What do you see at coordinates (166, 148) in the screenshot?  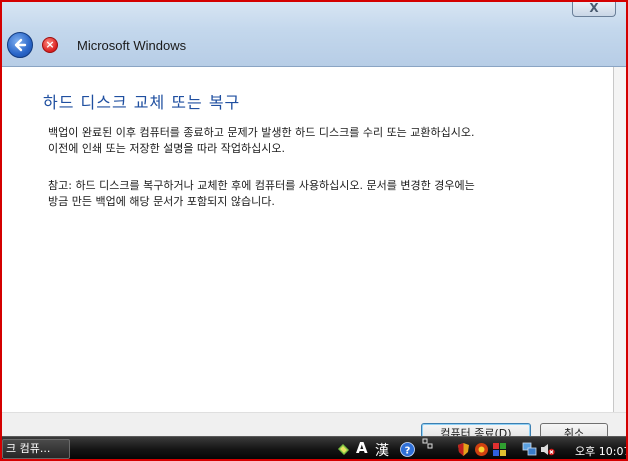 I see `instruction-line: 이전에 인쇄 또는 저장한 설명을 따라 작업하십시오.` at bounding box center [166, 148].